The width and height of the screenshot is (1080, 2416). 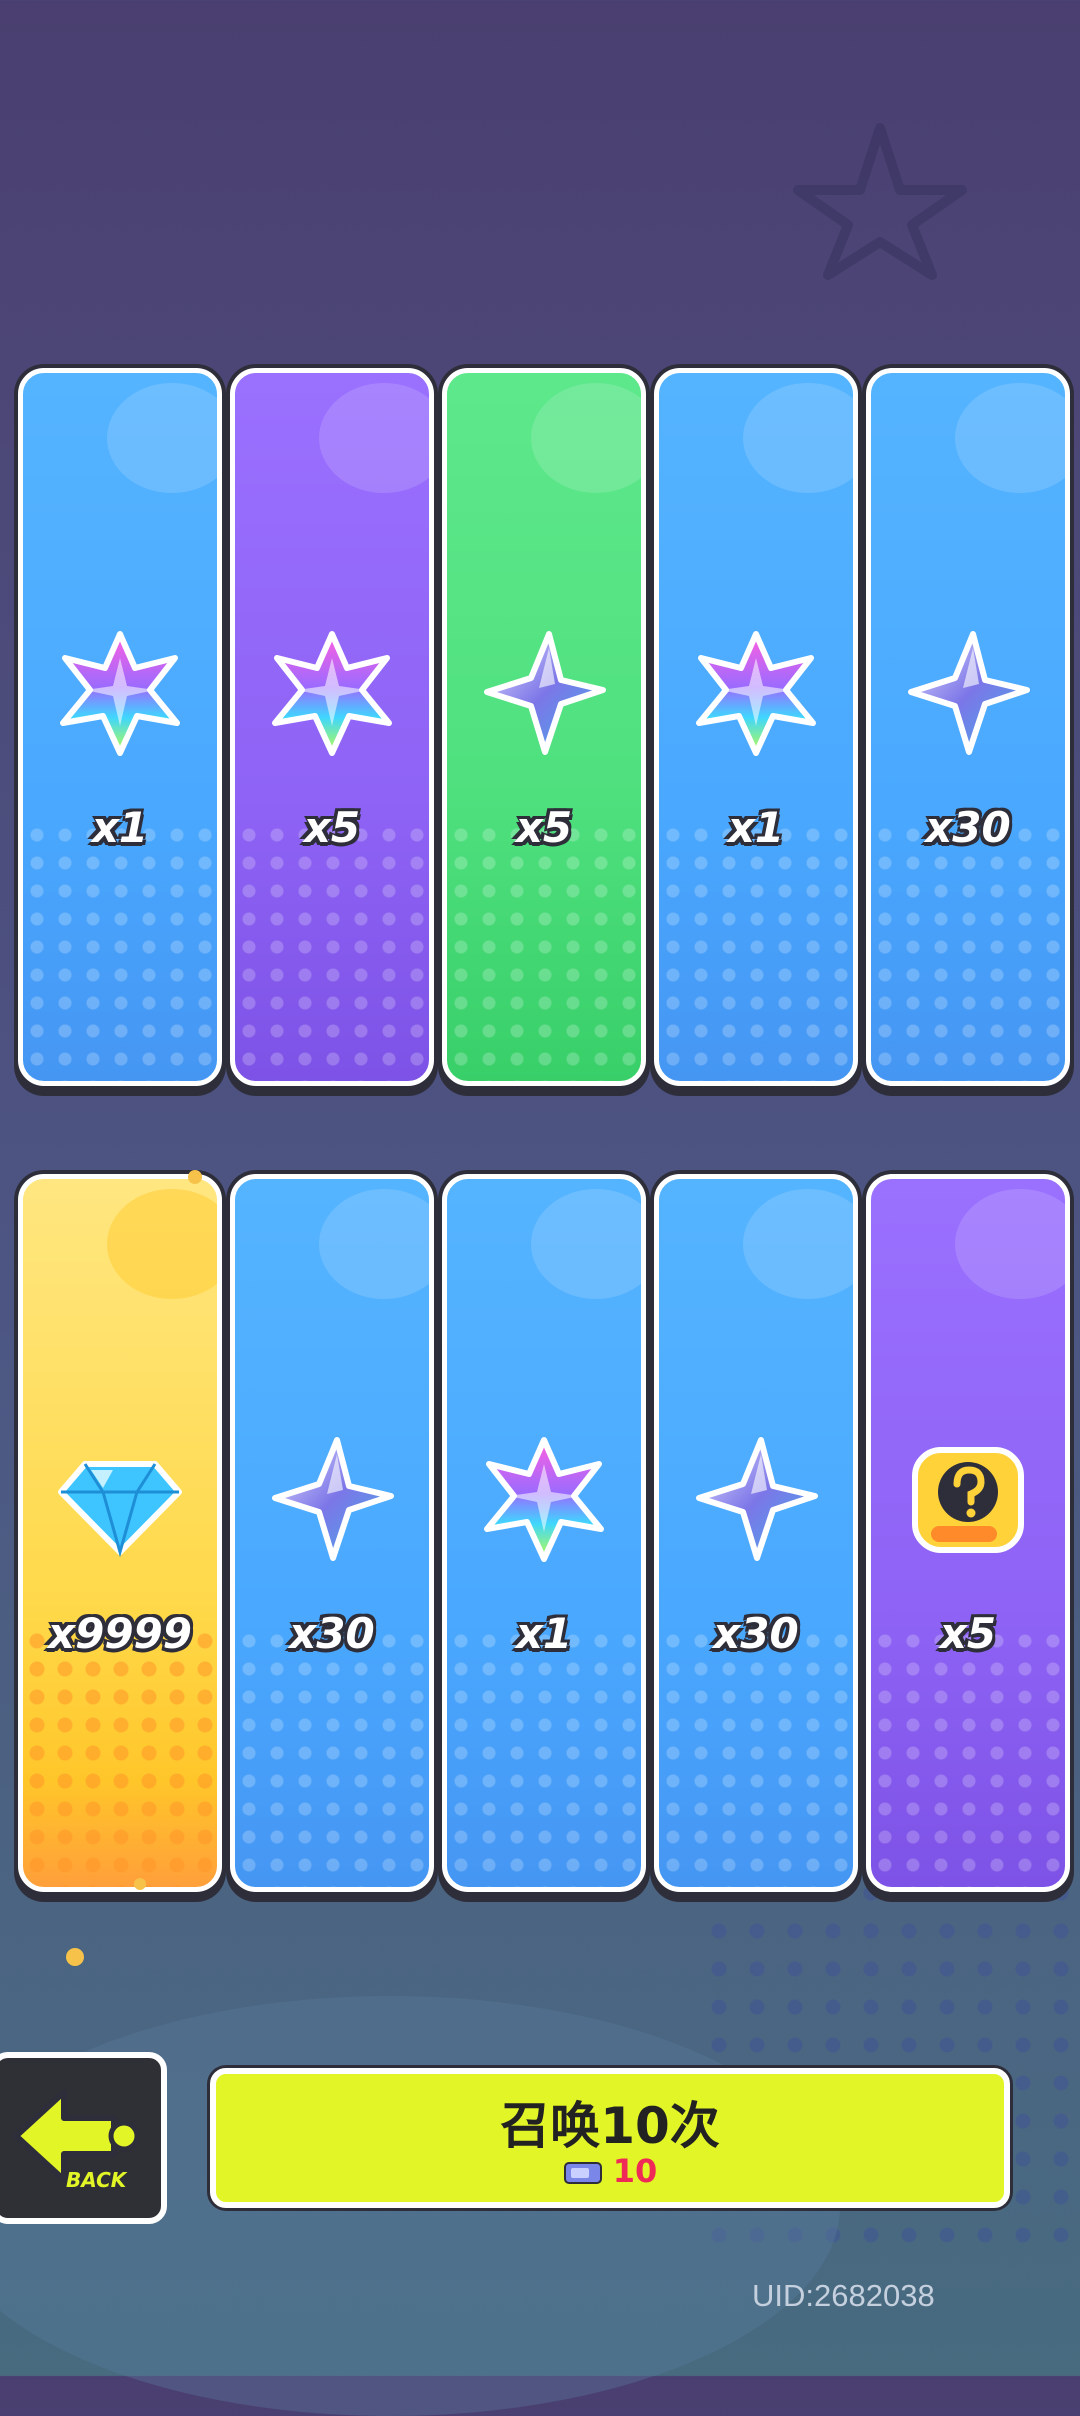 I want to click on summon-cost-value: 10, so click(x=635, y=2171).